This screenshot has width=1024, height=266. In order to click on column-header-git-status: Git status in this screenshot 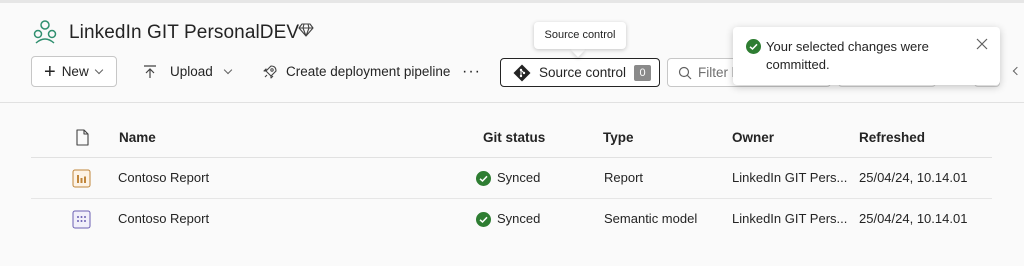, I will do `click(514, 138)`.